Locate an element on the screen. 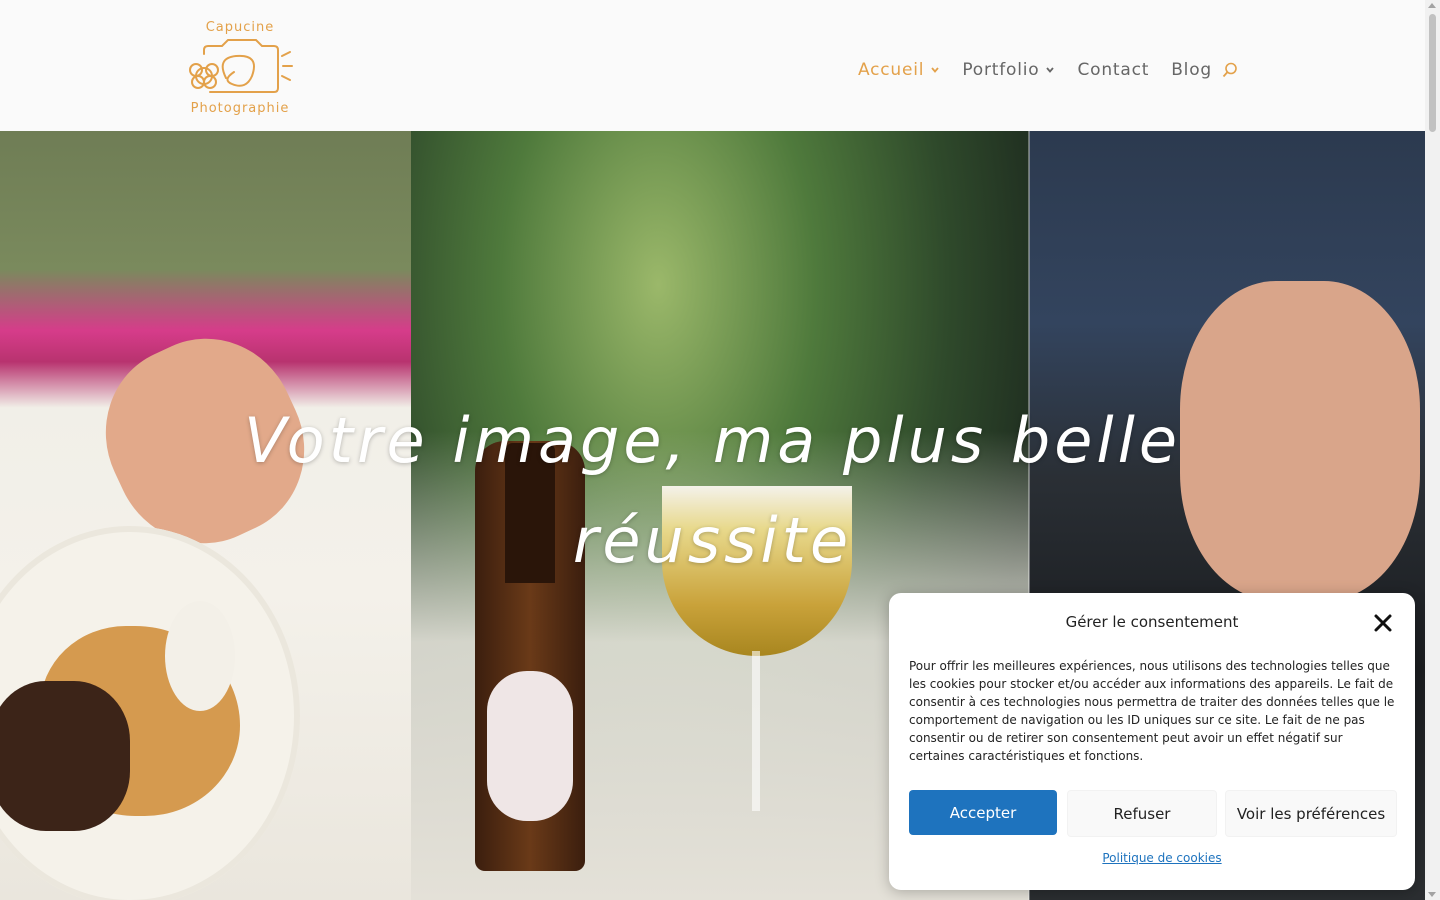 This screenshot has width=1440, height=900. scrollbar-thumb is located at coordinates (1432, 73).